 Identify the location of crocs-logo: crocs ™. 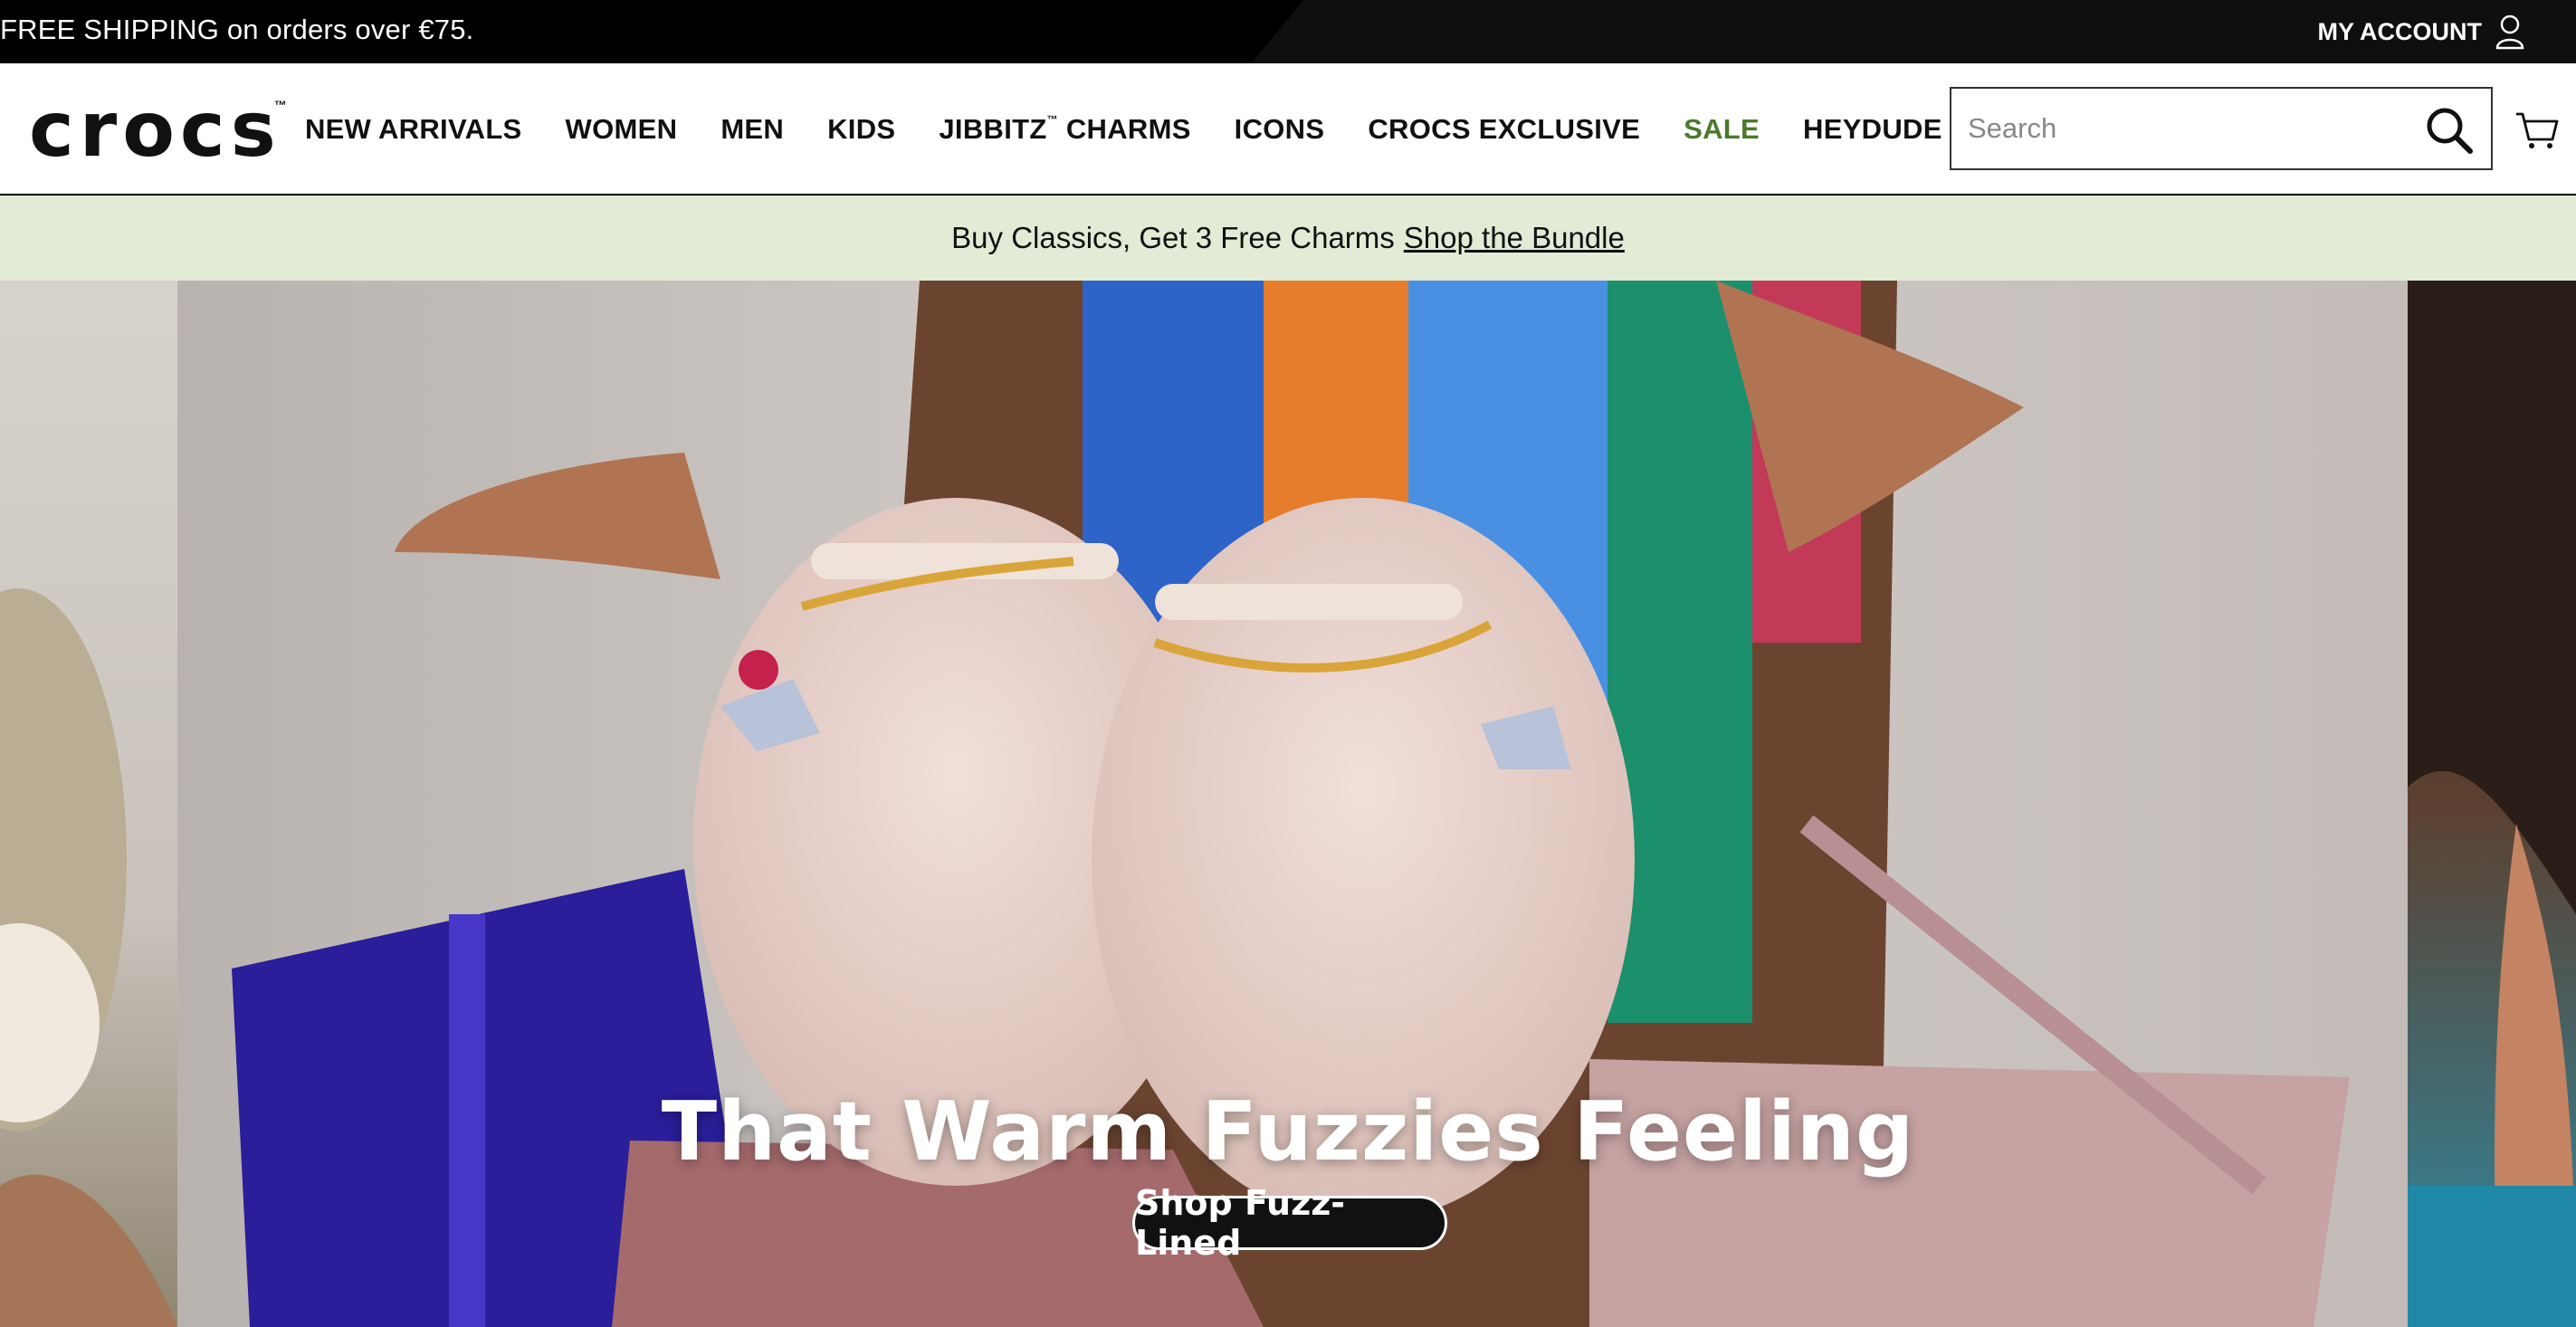
(158, 129).